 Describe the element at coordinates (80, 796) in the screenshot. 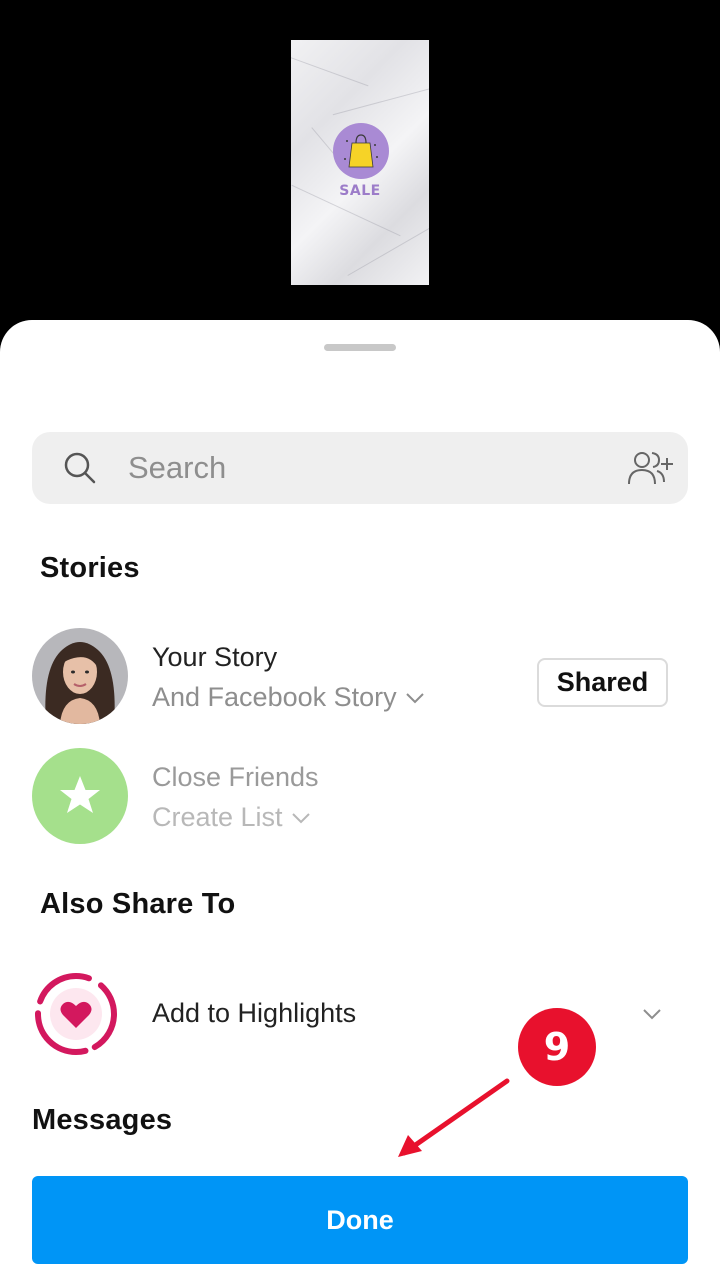

I see `star-icon` at that location.